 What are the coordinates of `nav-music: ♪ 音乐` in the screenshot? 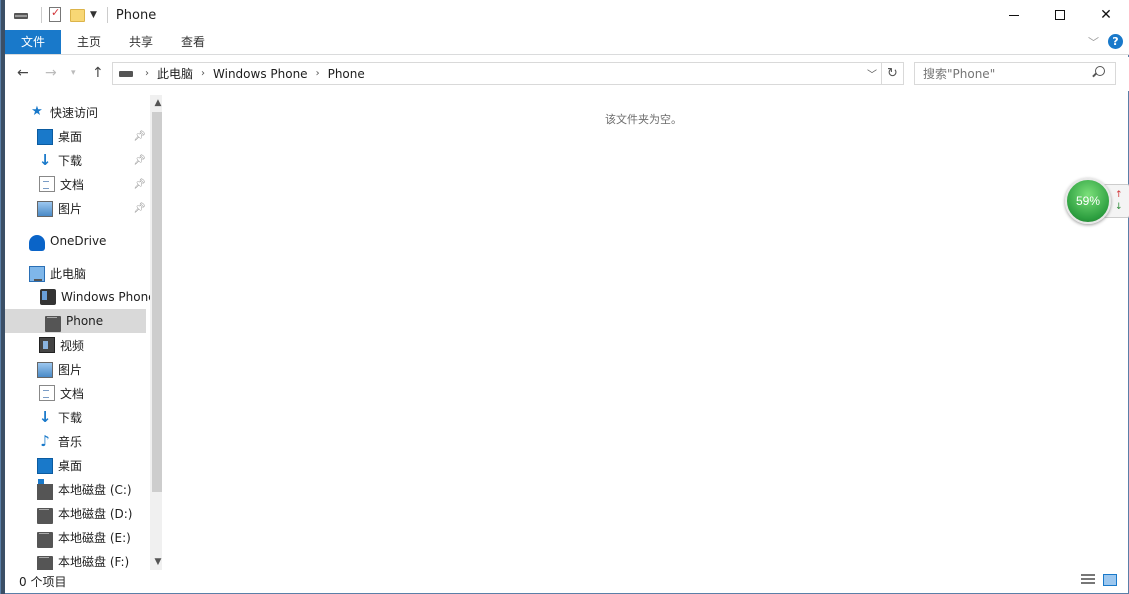 It's located at (75, 441).